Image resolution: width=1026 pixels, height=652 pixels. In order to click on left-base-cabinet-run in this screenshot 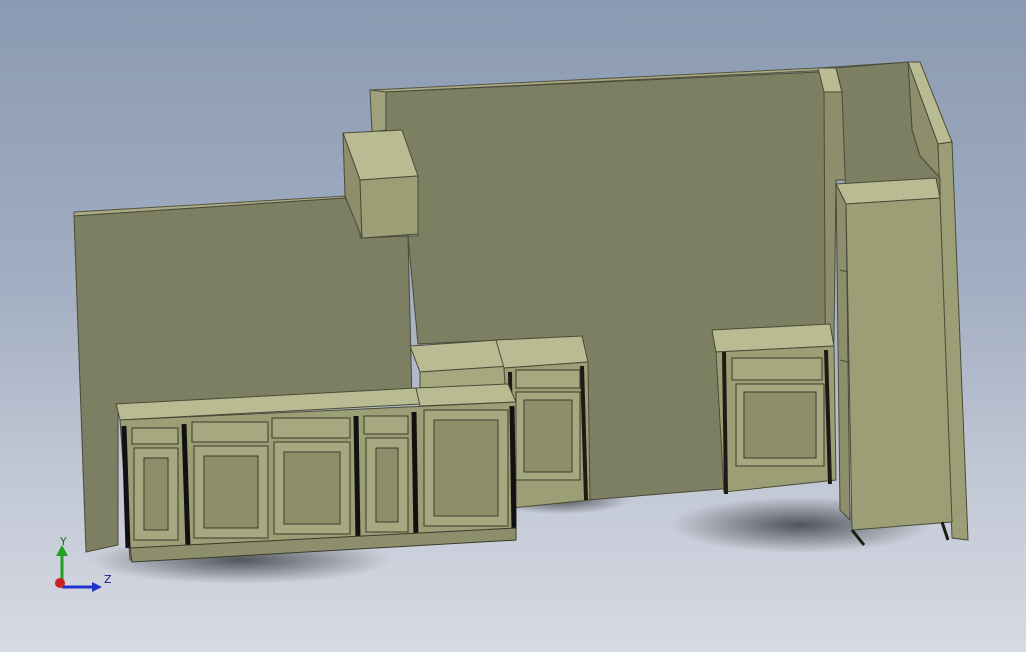, I will do `click(316, 473)`.